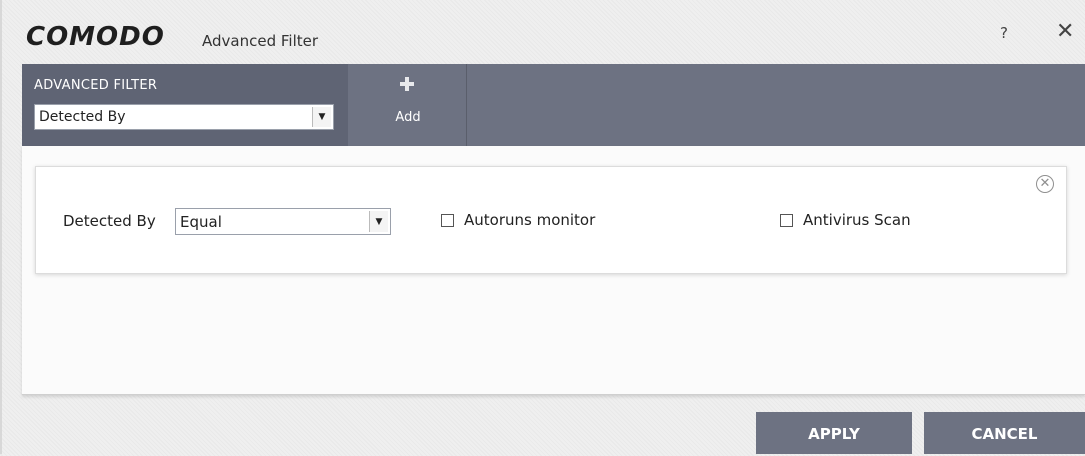 Image resolution: width=1085 pixels, height=456 pixels. I want to click on antivirus-scan-checkbox: Antivirus Scan, so click(845, 220).